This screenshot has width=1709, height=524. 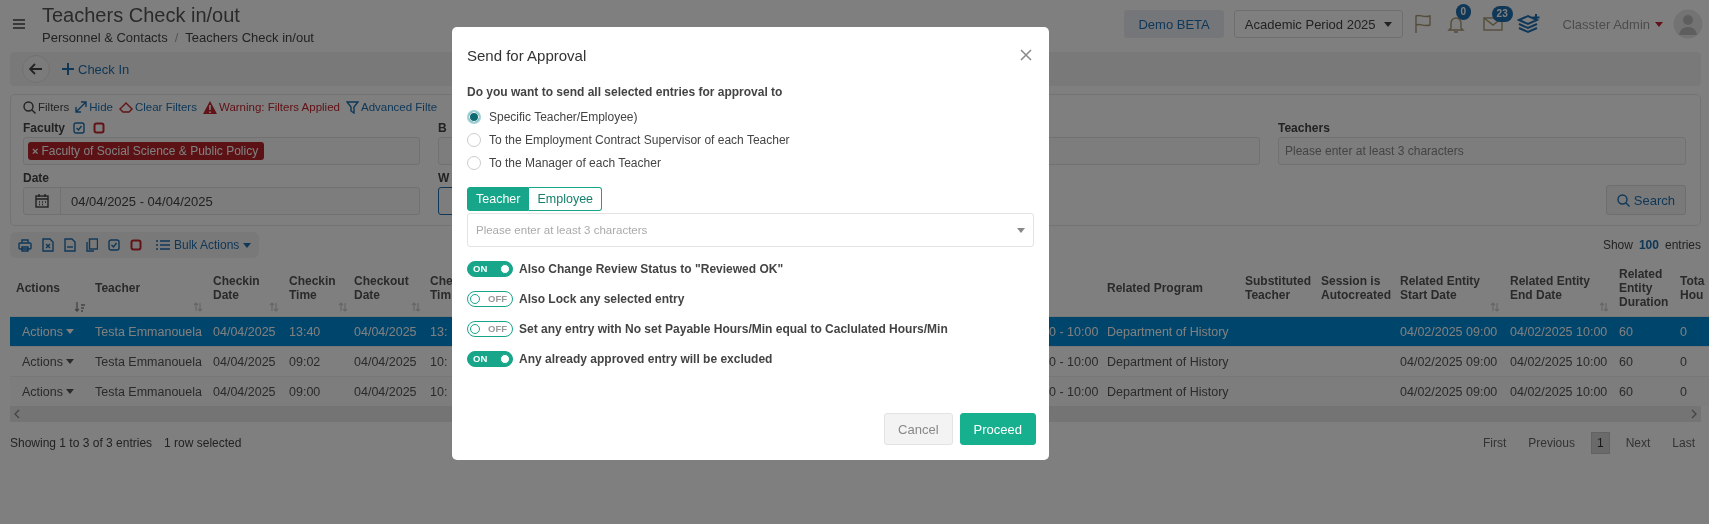 I want to click on bell-icon, so click(x=1455, y=24).